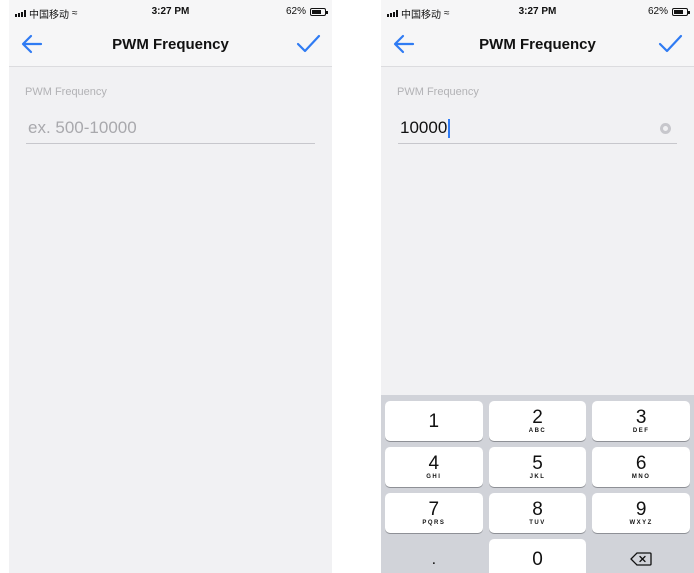 The height and width of the screenshot is (573, 694). What do you see at coordinates (82, 127) in the screenshot?
I see `input-placeholder: ex. 500-10000` at bounding box center [82, 127].